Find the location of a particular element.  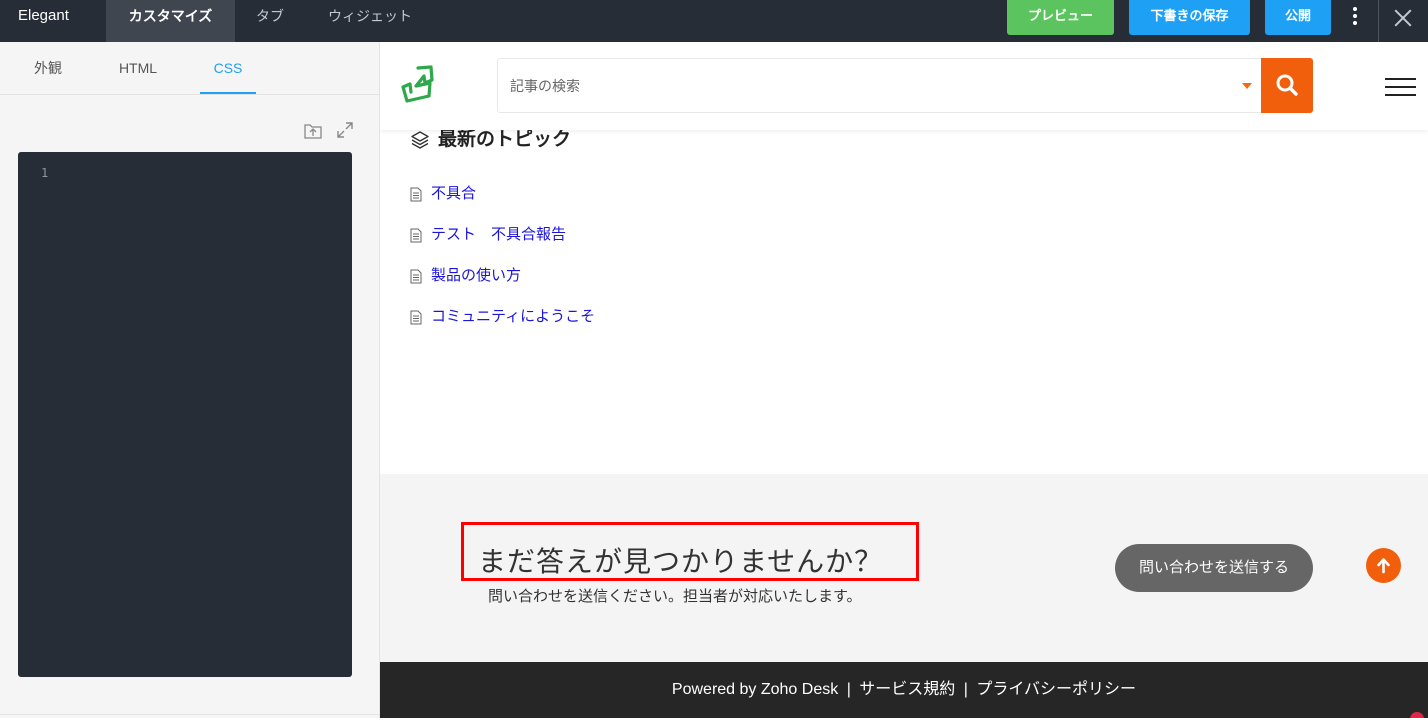

save-draft-button: 下書きの保存 is located at coordinates (1189, 17).